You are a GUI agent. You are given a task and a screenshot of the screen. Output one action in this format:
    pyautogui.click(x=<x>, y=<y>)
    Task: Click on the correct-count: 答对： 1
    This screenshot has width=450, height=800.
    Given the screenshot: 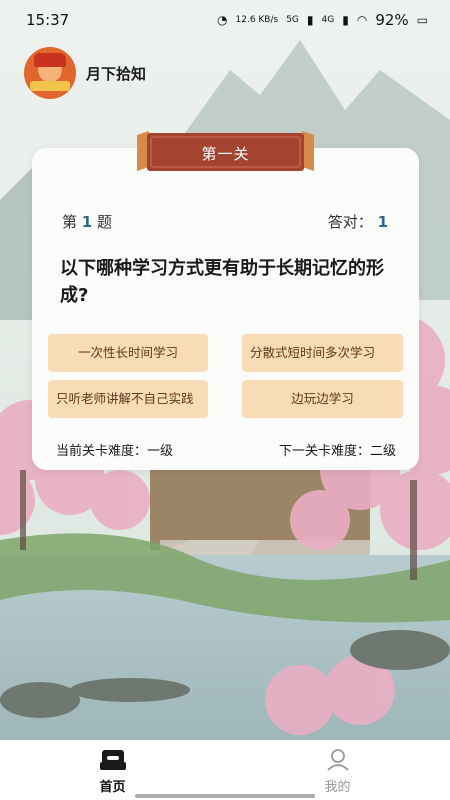 What is the action you would take?
    pyautogui.click(x=357, y=222)
    